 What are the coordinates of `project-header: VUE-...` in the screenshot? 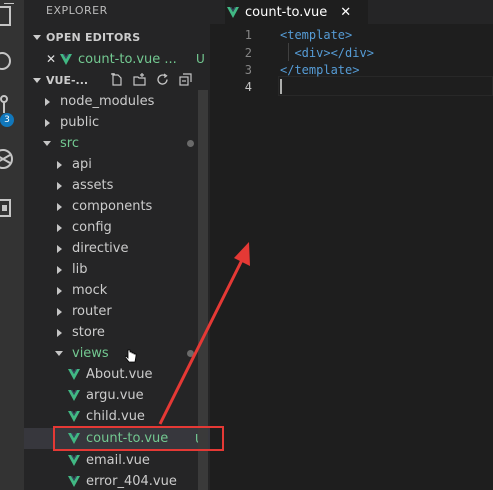 It's located at (117, 80).